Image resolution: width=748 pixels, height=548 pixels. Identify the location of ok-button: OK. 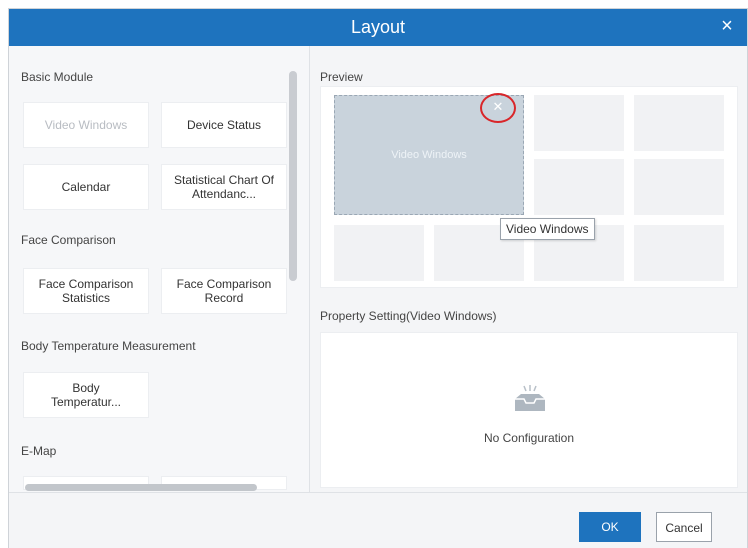
(610, 527).